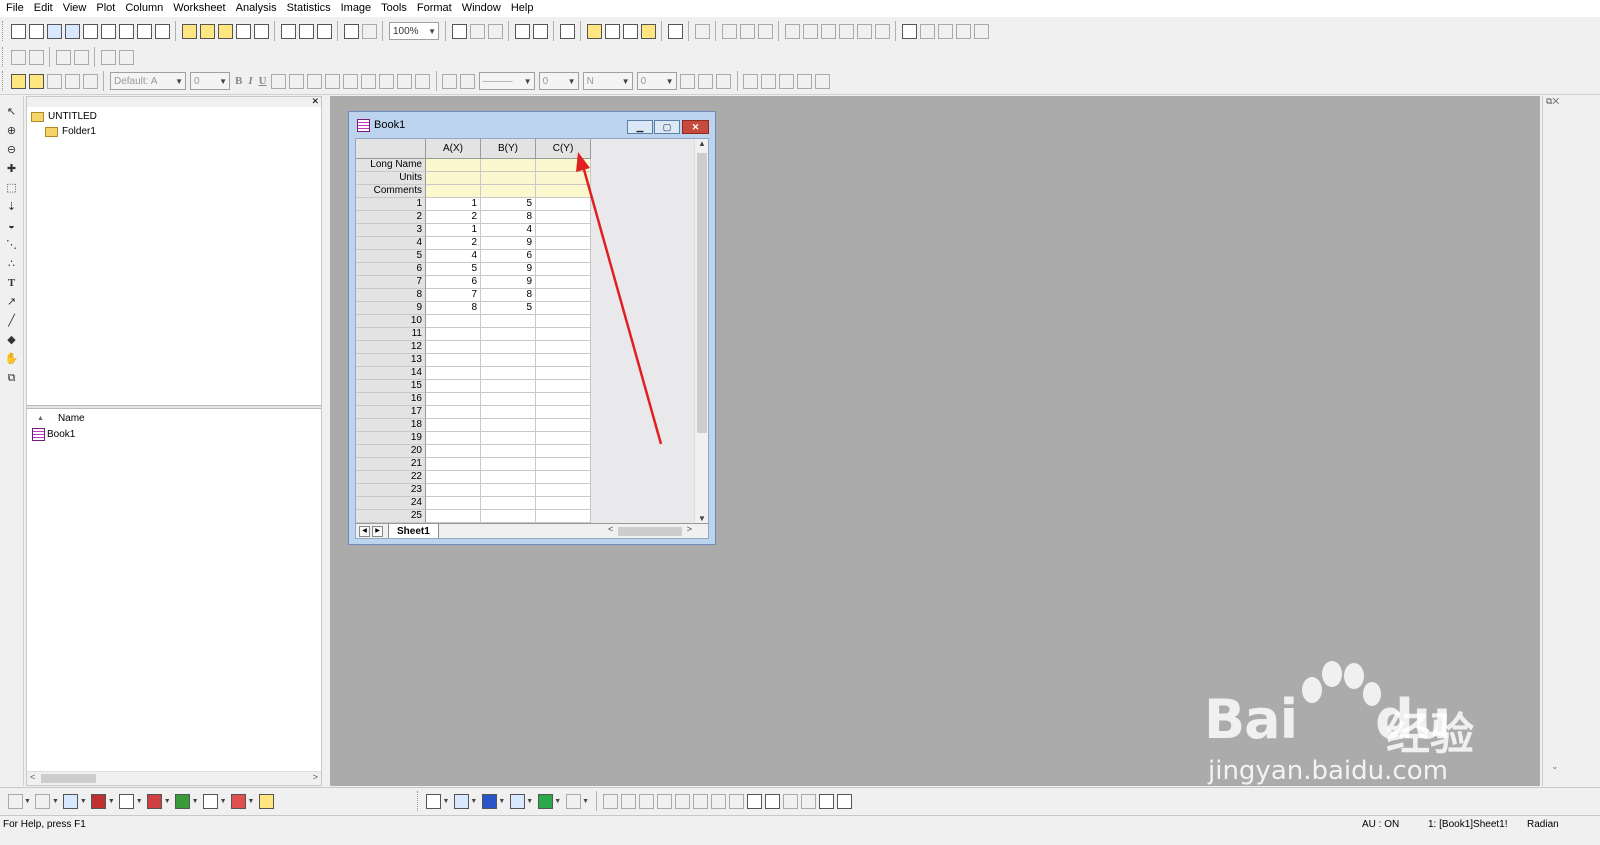 The height and width of the screenshot is (845, 1600). What do you see at coordinates (266, 801) in the screenshot?
I see `template-library-icon` at bounding box center [266, 801].